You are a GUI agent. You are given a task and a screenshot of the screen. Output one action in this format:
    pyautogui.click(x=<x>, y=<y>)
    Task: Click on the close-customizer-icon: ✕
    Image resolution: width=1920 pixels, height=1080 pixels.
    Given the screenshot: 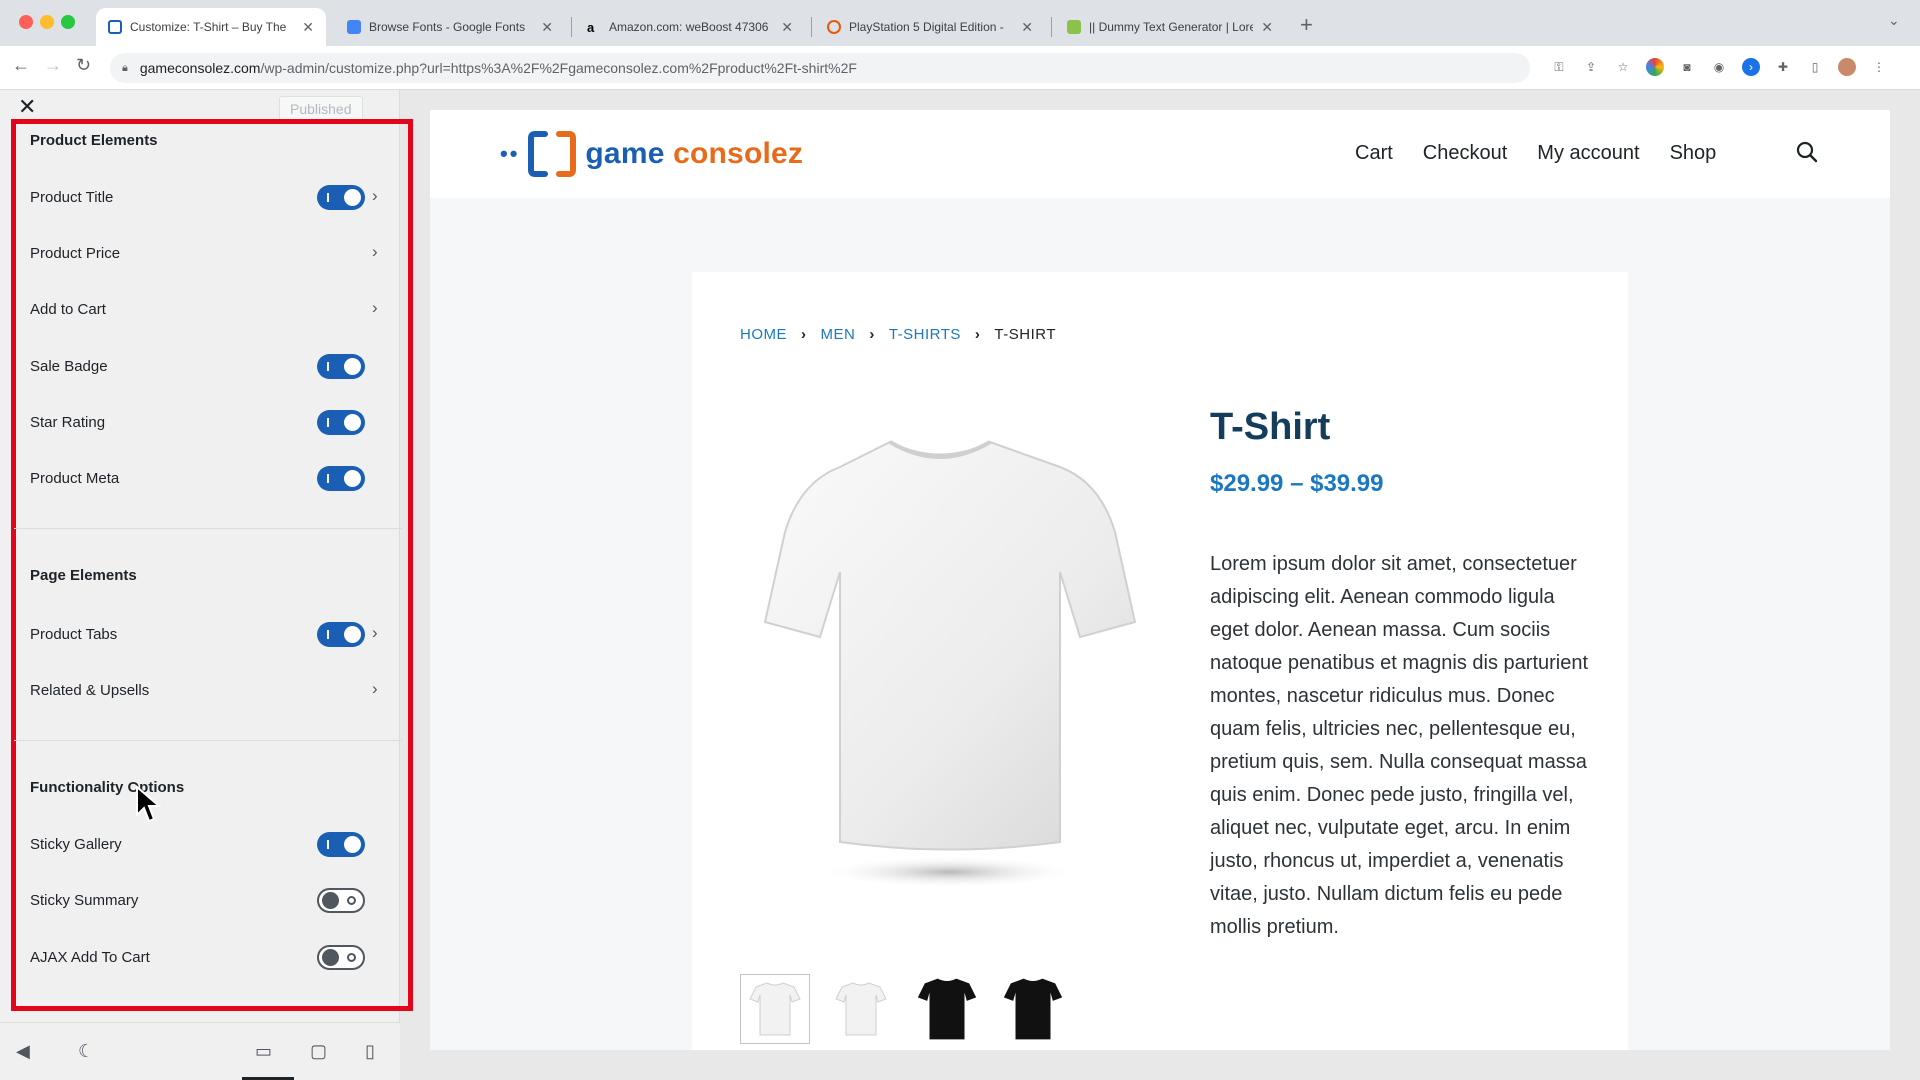 What is the action you would take?
    pyautogui.click(x=27, y=107)
    